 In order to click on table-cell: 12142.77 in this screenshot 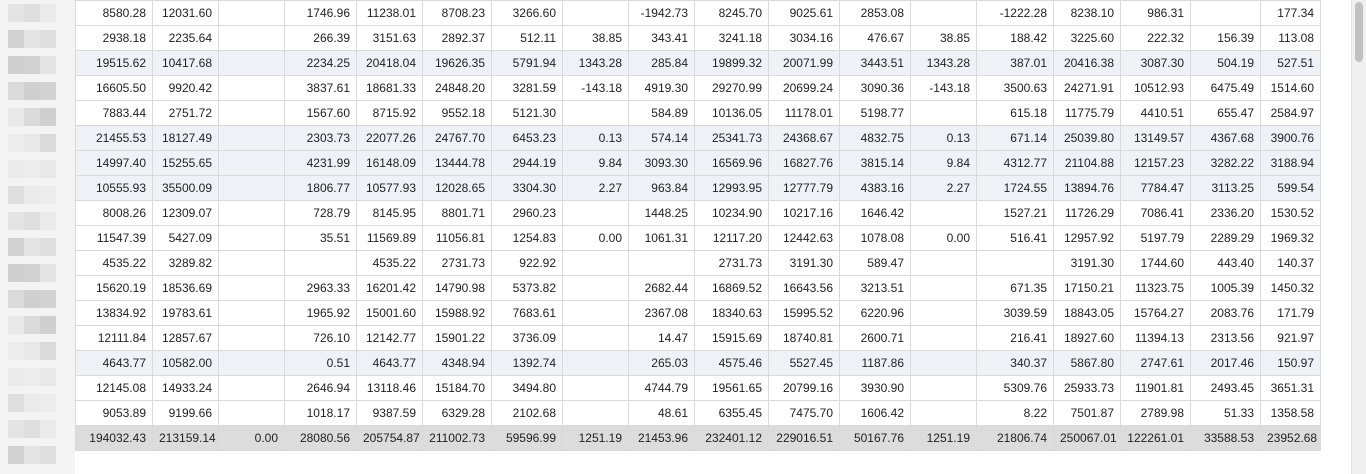, I will do `click(389, 338)`.